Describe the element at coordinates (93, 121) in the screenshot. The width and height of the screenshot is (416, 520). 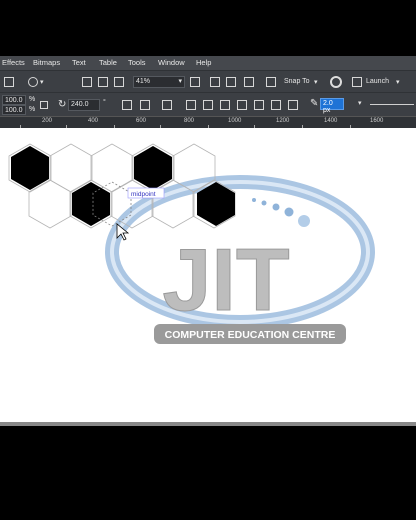
I see `ruler-label: 400` at that location.